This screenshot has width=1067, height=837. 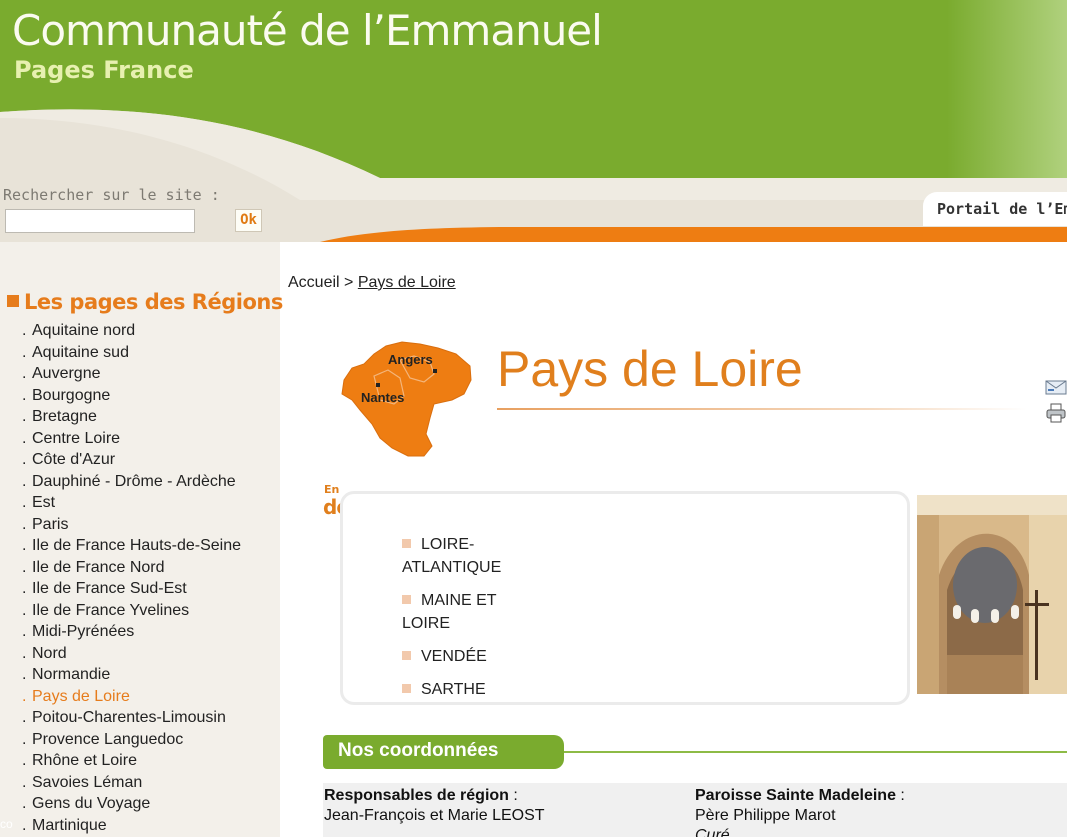 What do you see at coordinates (131, 632) in the screenshot?
I see `sidebar-item-region: . Midi-Pyrénées` at bounding box center [131, 632].